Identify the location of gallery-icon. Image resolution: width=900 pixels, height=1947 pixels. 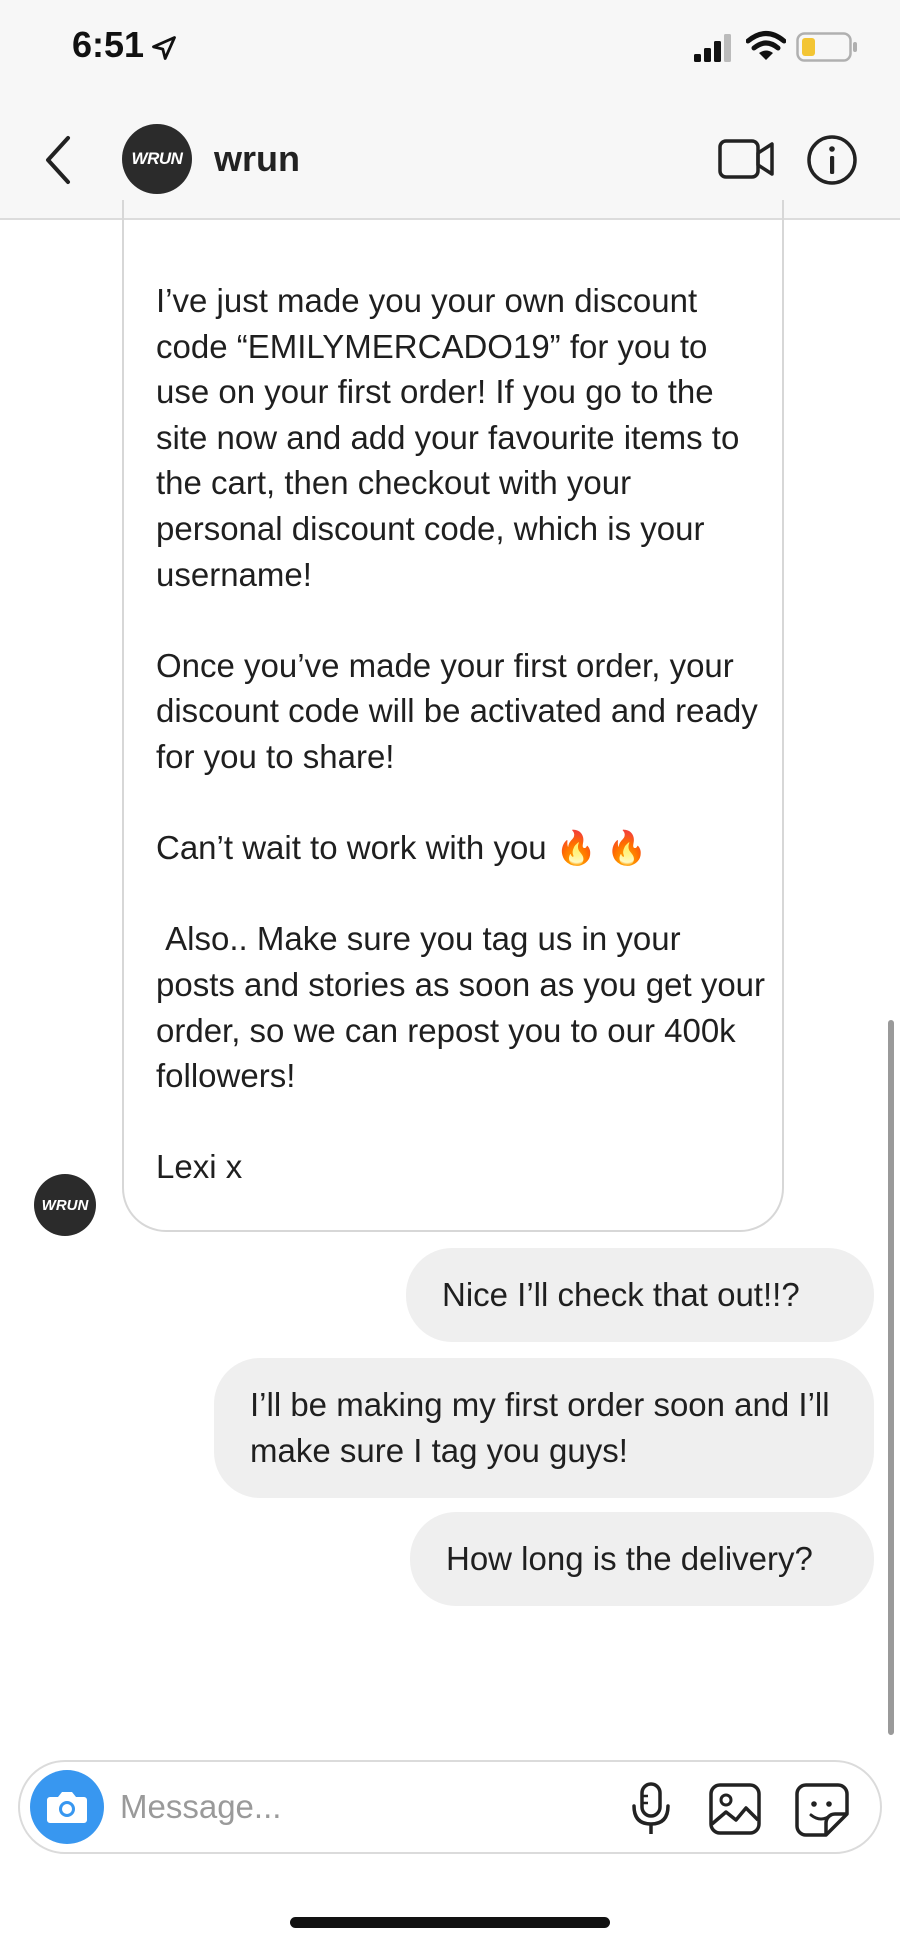
(735, 1809).